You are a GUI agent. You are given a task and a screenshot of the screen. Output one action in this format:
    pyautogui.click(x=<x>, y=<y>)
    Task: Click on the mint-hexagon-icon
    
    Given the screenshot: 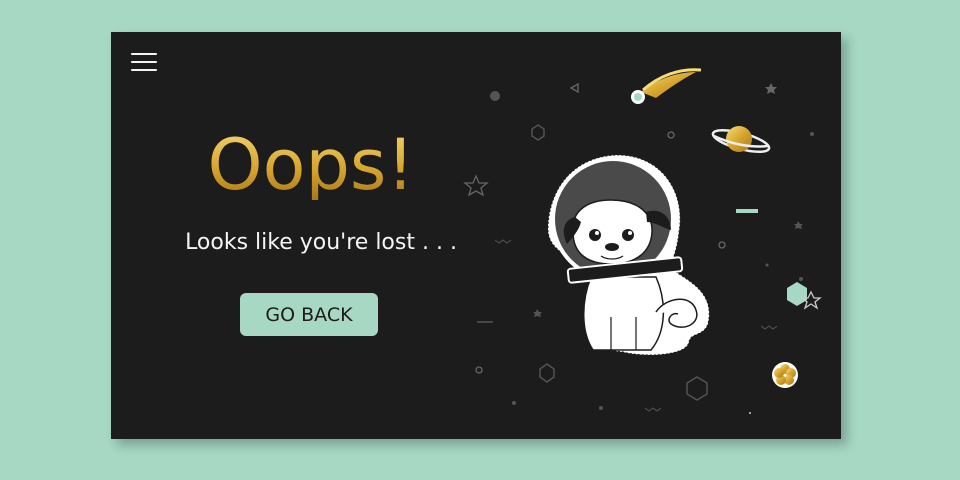 What is the action you would take?
    pyautogui.click(x=797, y=294)
    